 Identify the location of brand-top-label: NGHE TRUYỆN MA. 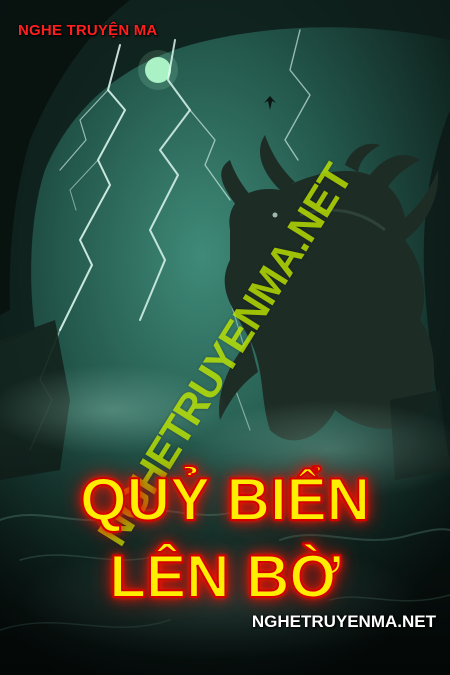
(88, 30).